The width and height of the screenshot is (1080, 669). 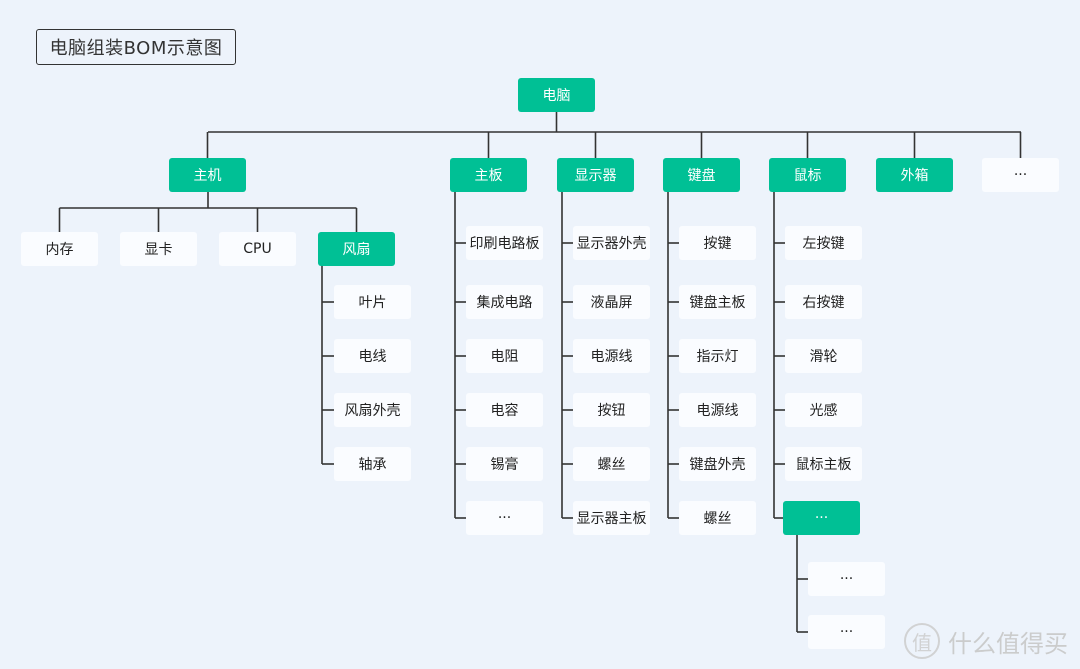 What do you see at coordinates (504, 410) in the screenshot?
I see `node-cat1-part-3: 电容` at bounding box center [504, 410].